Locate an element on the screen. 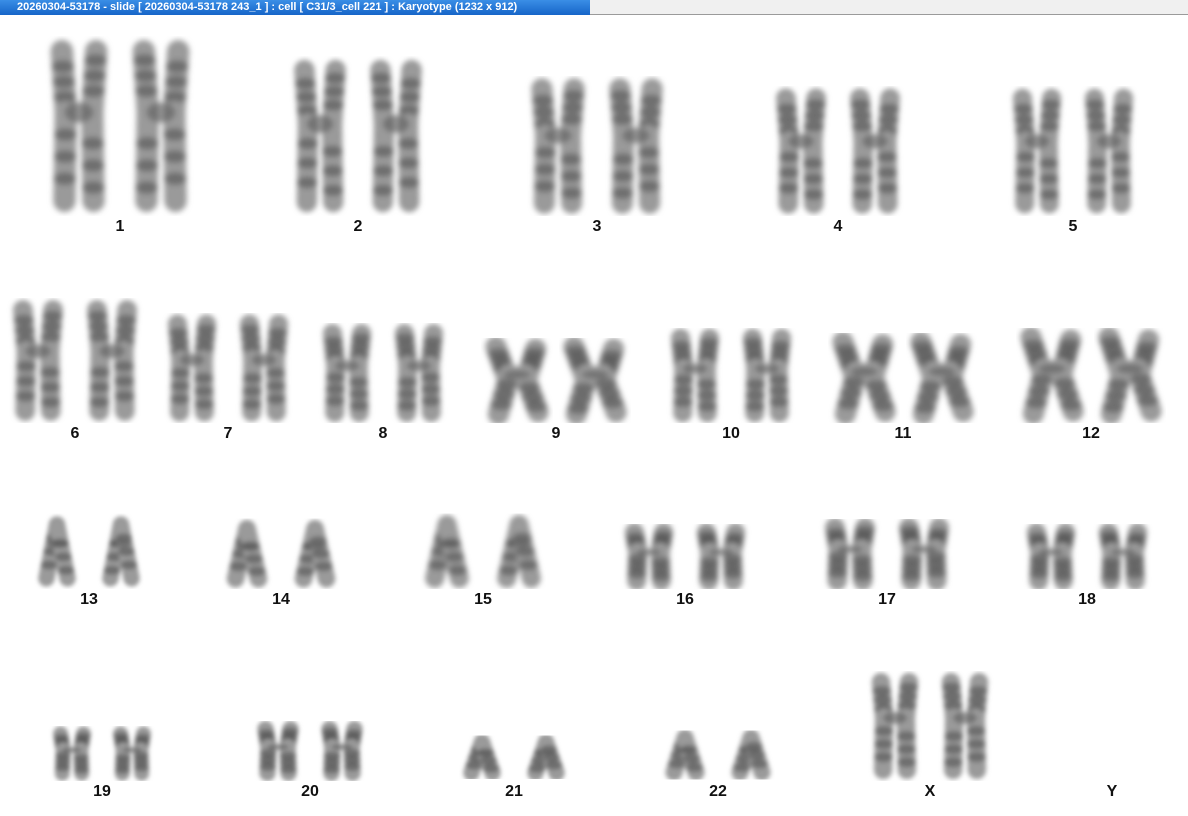  chromosome-7-a is located at coordinates (192, 370).